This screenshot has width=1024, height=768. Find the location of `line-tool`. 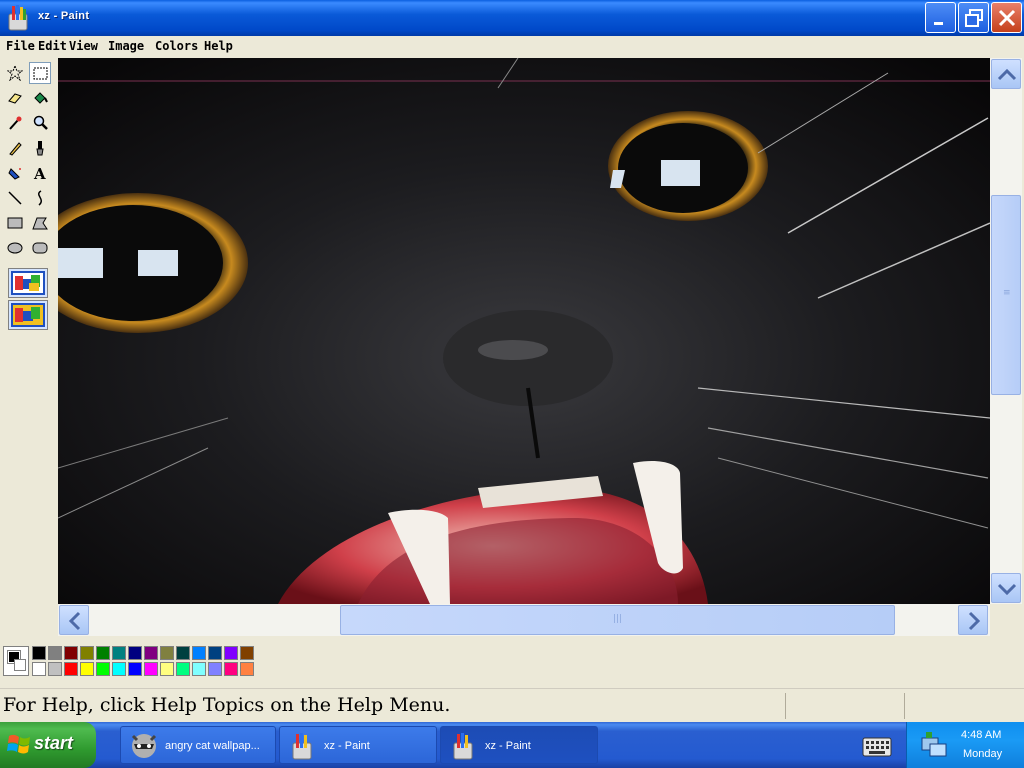

line-tool is located at coordinates (15, 198).